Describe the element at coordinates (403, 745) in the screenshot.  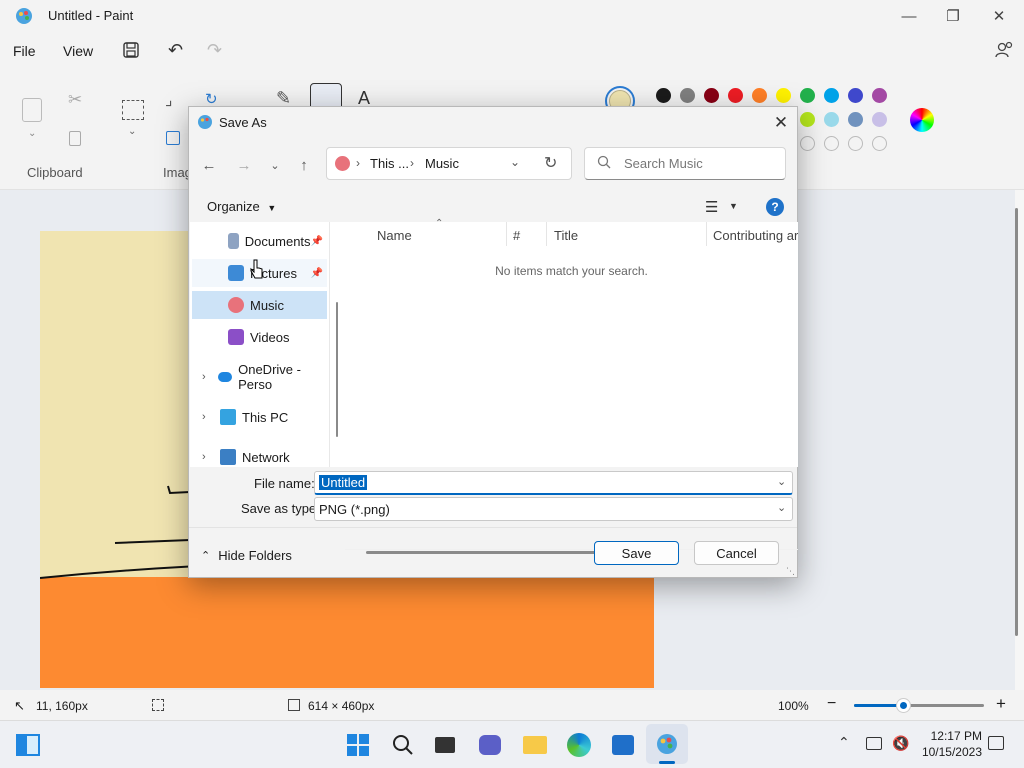
I see `search-icon` at that location.